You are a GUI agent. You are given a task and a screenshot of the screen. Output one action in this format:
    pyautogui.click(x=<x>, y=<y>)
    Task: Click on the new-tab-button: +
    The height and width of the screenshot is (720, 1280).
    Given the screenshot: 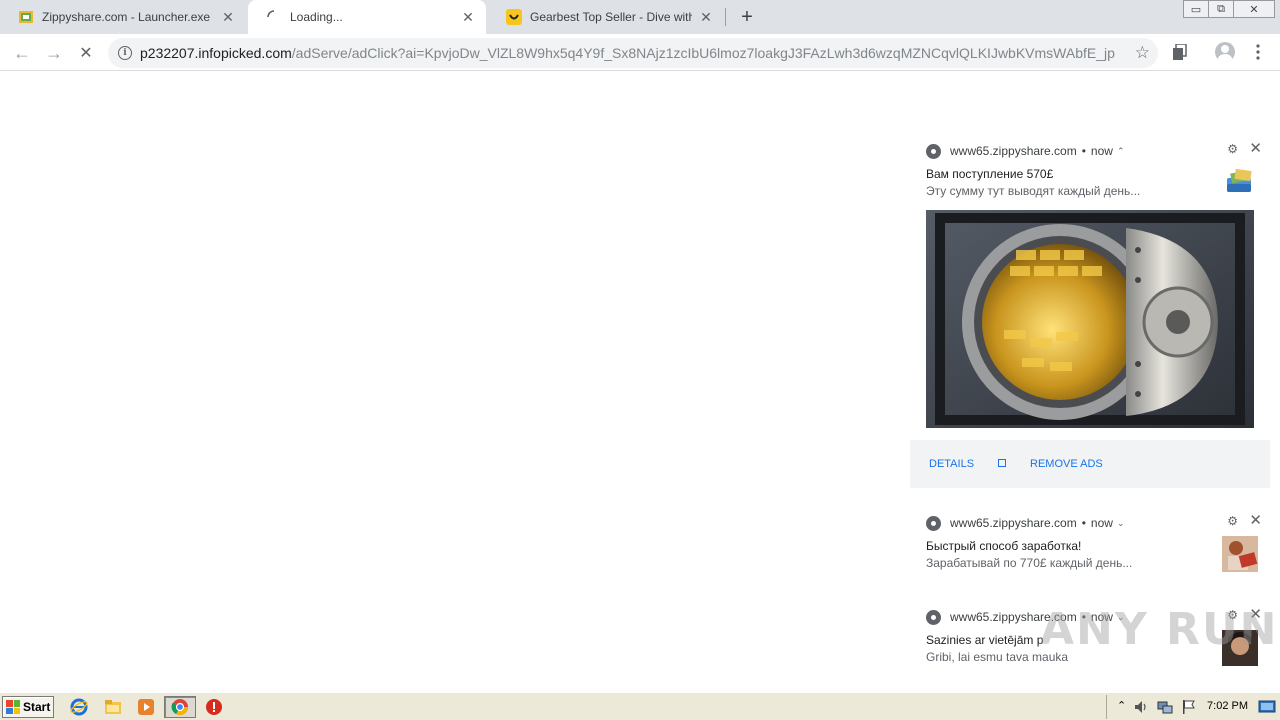 What is the action you would take?
    pyautogui.click(x=747, y=17)
    